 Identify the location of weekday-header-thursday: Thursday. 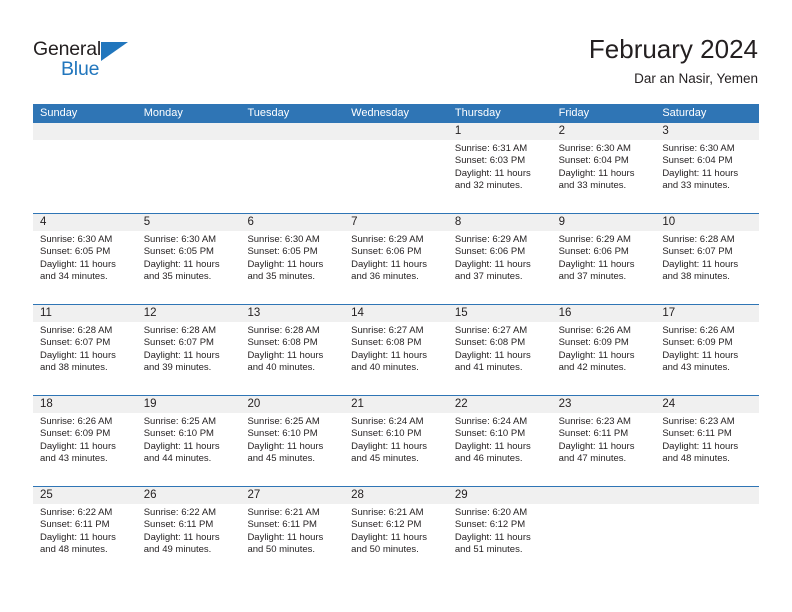
(477, 113).